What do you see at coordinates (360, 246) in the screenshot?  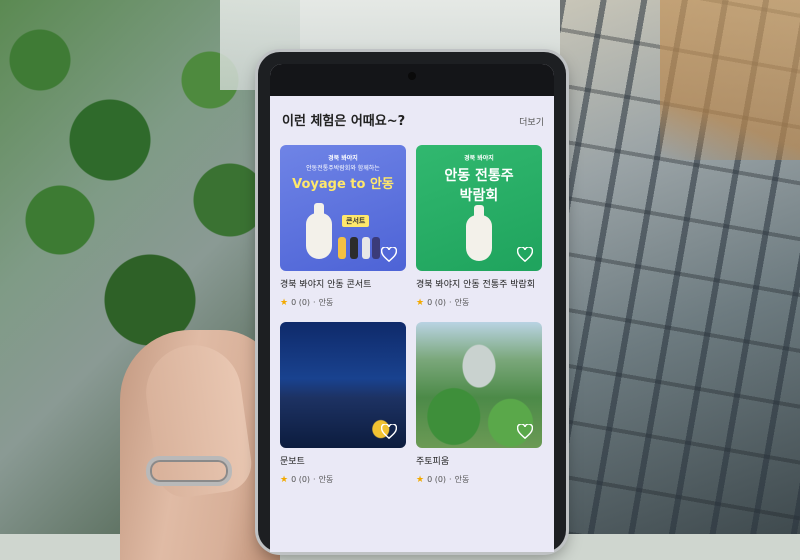 I see `performers-illustration` at bounding box center [360, 246].